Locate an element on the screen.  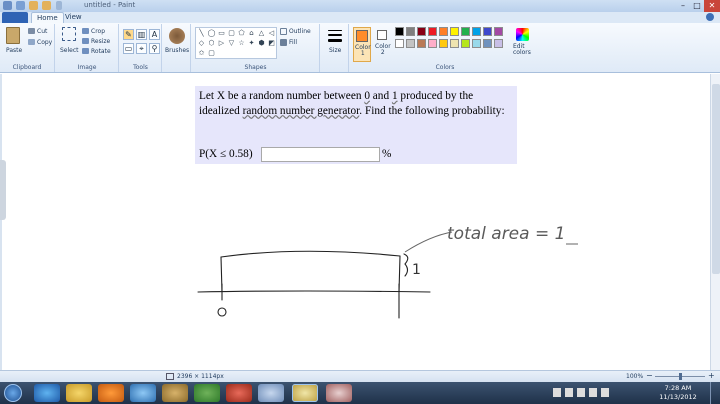
taskbar-clock: 7:28 AM 11/13/2012 is located at coordinates (678, 393).